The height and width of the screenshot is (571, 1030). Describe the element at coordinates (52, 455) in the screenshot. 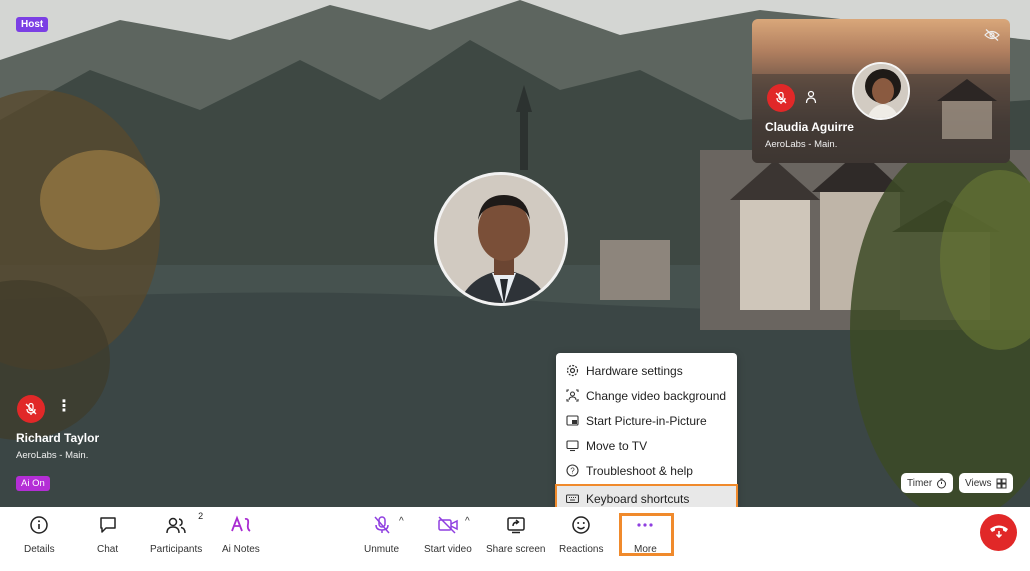

I see `participant-org: AeroLabs - Main.` at that location.